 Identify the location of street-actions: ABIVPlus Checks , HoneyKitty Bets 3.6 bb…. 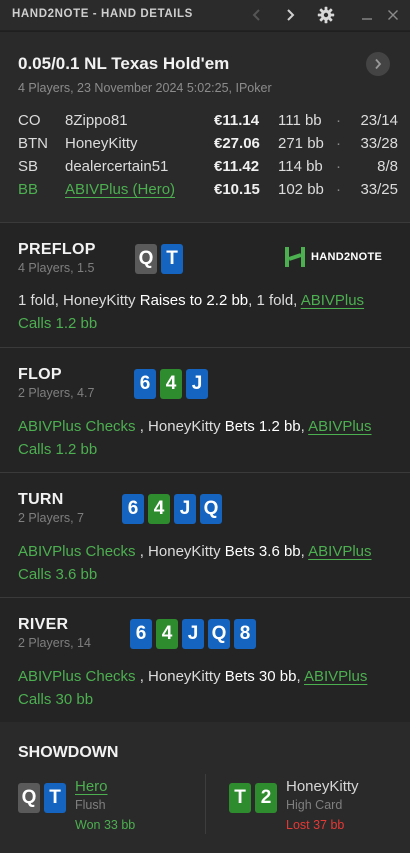
(206, 563).